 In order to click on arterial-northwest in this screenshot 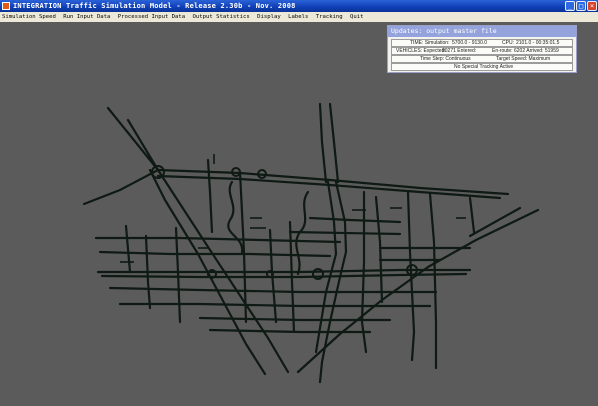, I will do `click(121, 187)`.